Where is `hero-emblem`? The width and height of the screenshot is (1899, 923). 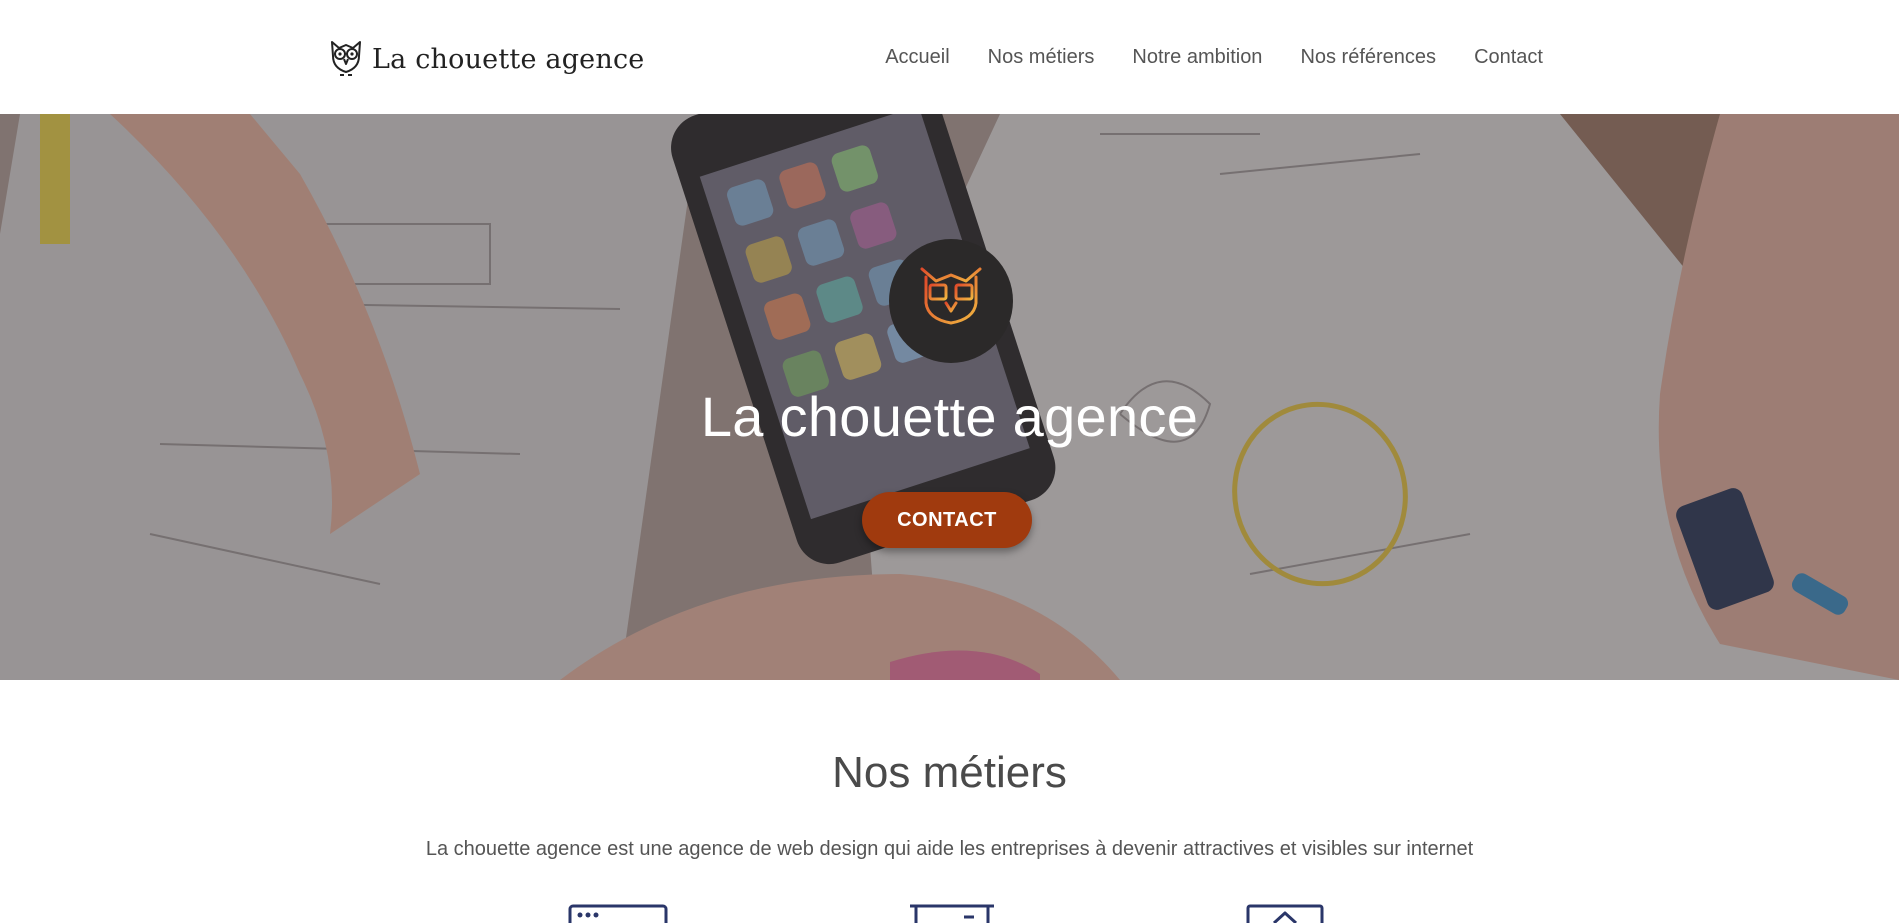 hero-emblem is located at coordinates (951, 301).